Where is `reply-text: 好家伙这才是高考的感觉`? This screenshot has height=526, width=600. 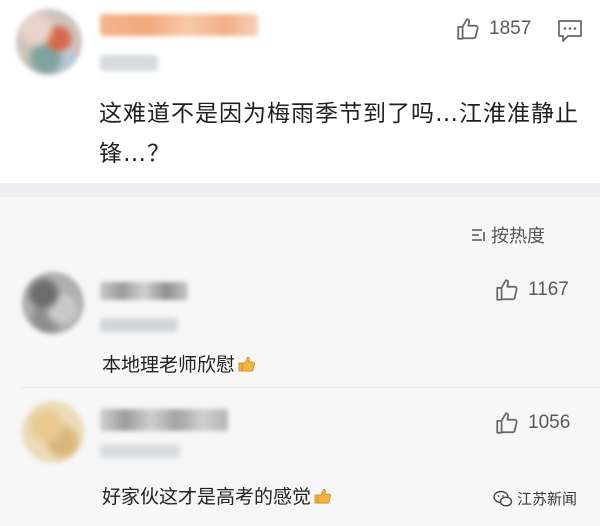 reply-text: 好家伙这才是高考的感觉 is located at coordinates (217, 495).